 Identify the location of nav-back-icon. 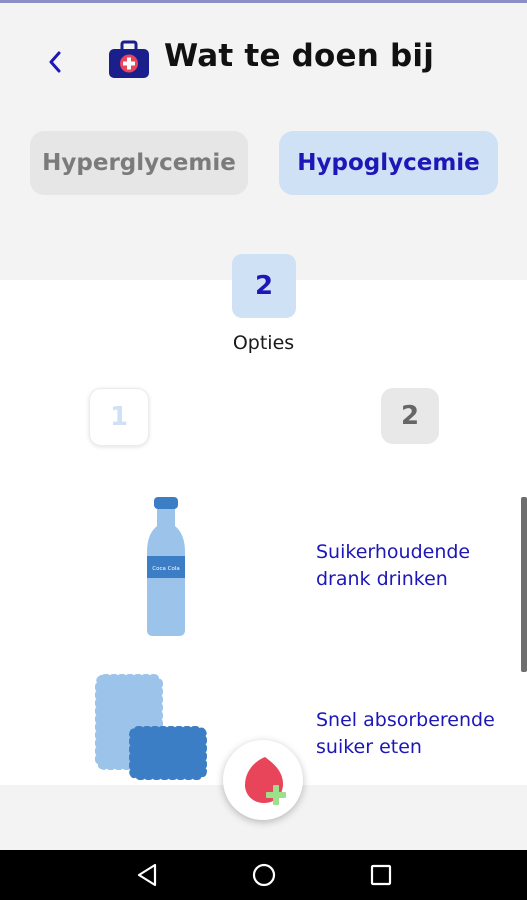
(147, 875).